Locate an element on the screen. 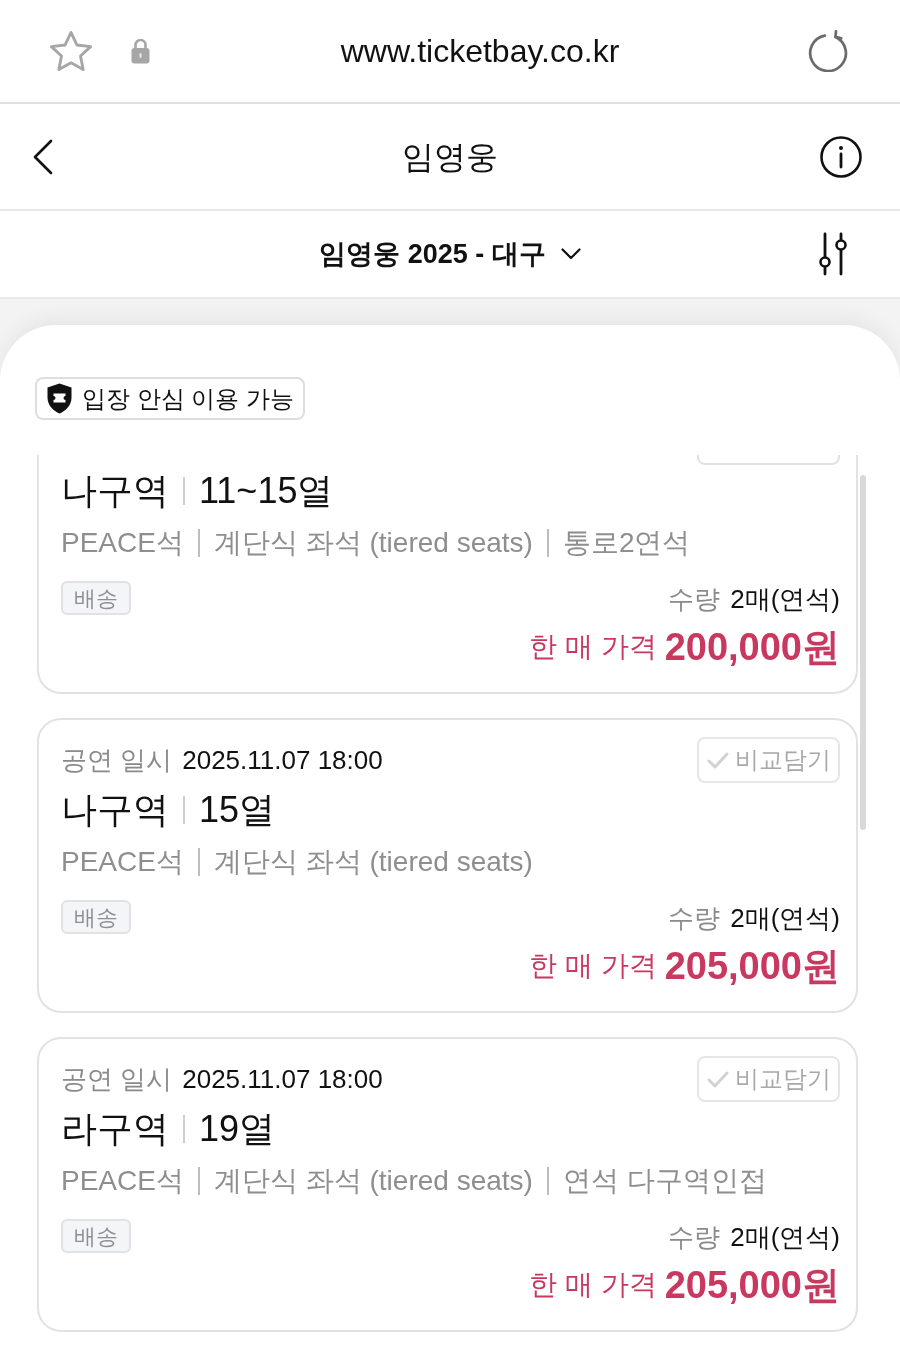 This screenshot has height=1349, width=900. price-value: 200,000원 is located at coordinates (752, 647).